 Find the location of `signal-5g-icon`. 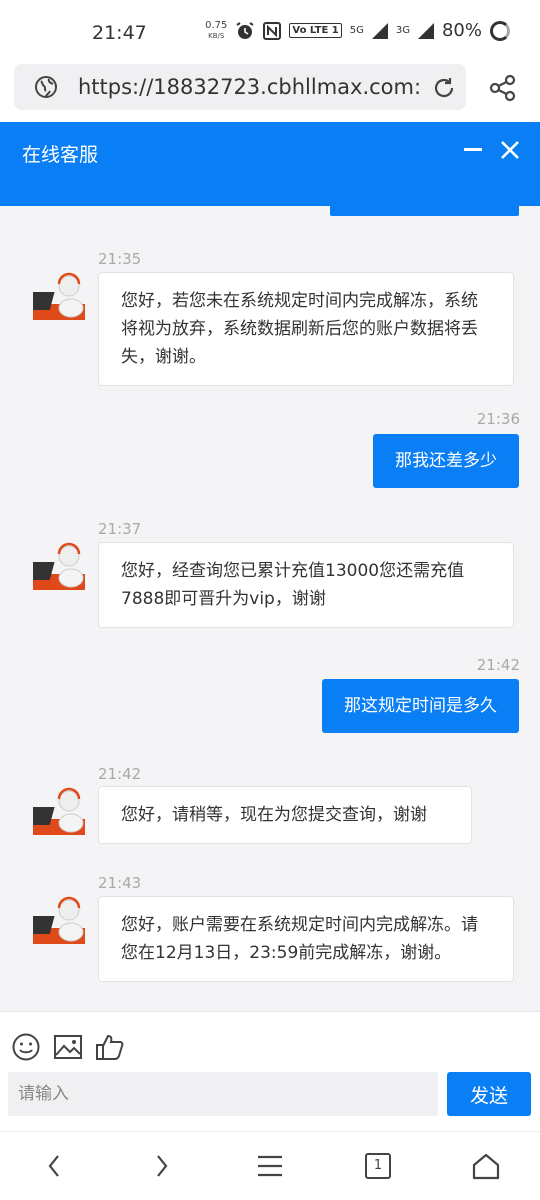

signal-5g-icon is located at coordinates (379, 30).